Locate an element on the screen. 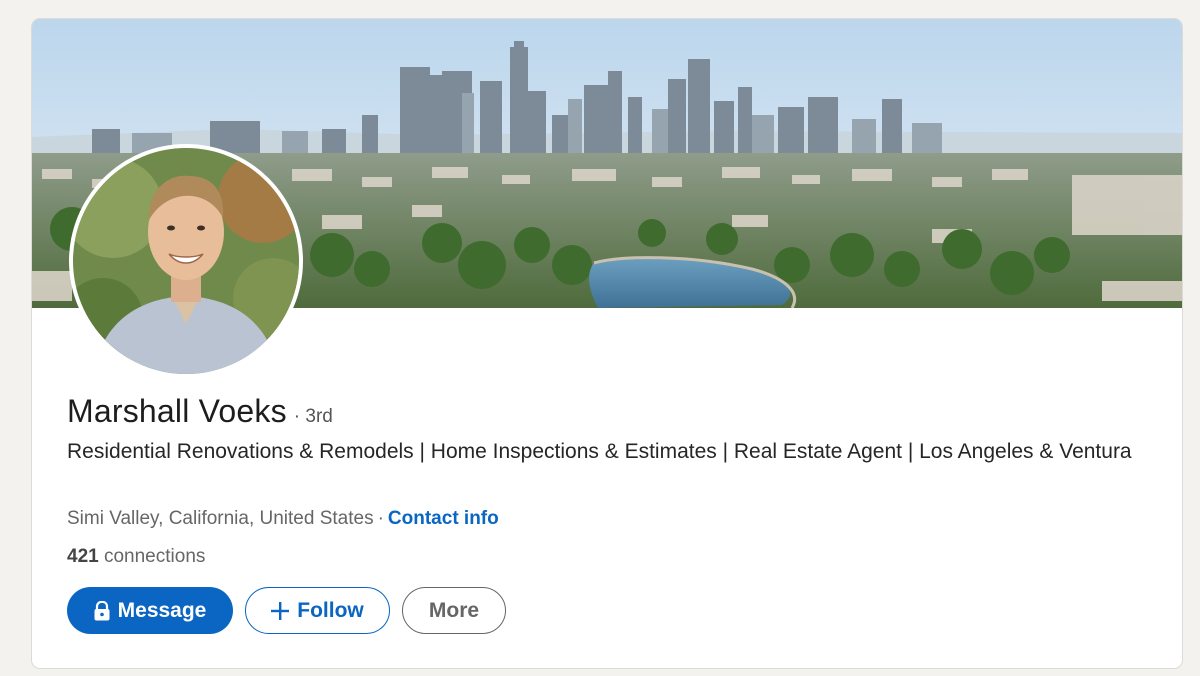  plus-icon is located at coordinates (280, 610).